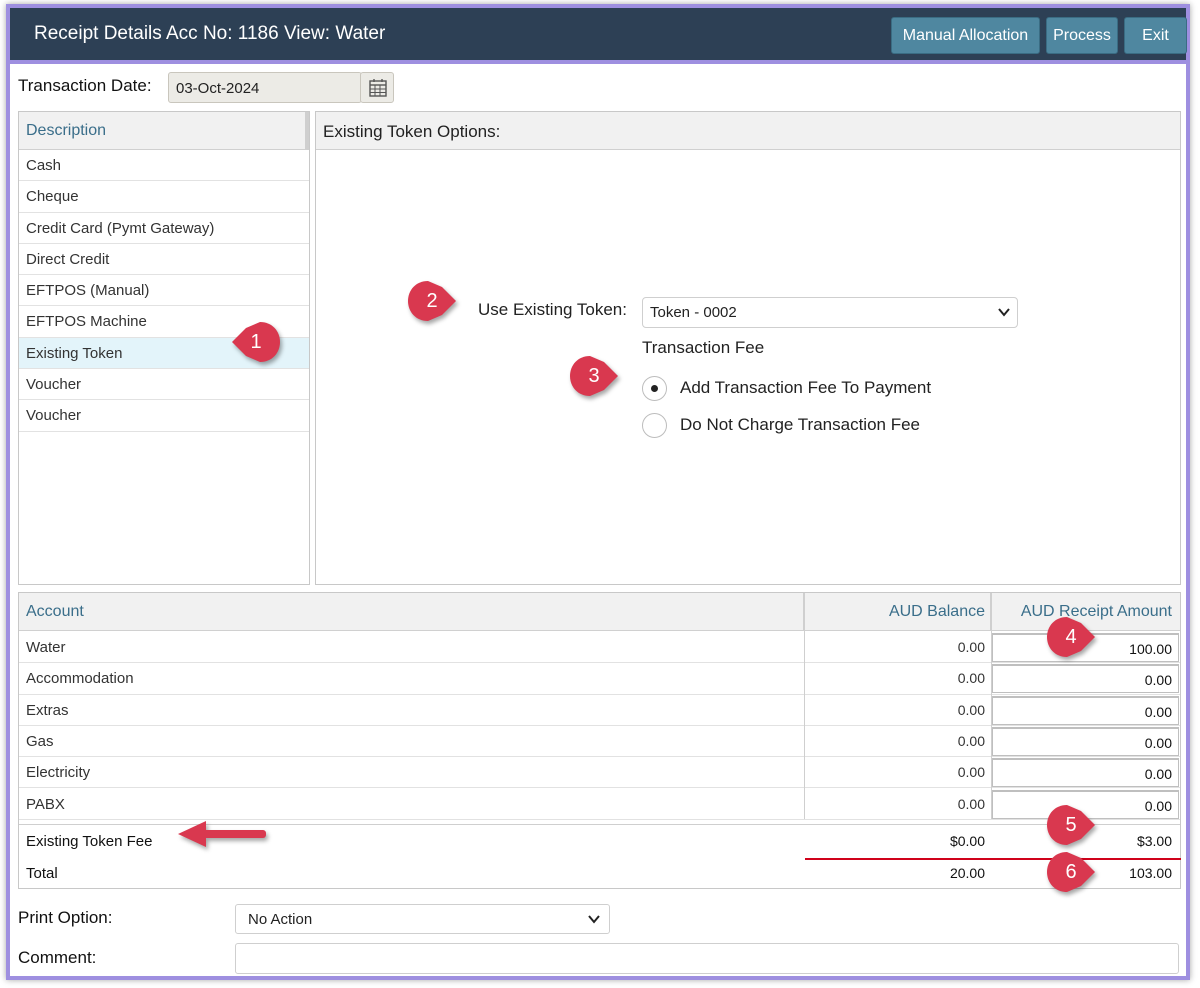 The height and width of the screenshot is (988, 1200). Describe the element at coordinates (164, 291) in the screenshot. I see `payment-method-item: EFTPOS (Manual)` at that location.